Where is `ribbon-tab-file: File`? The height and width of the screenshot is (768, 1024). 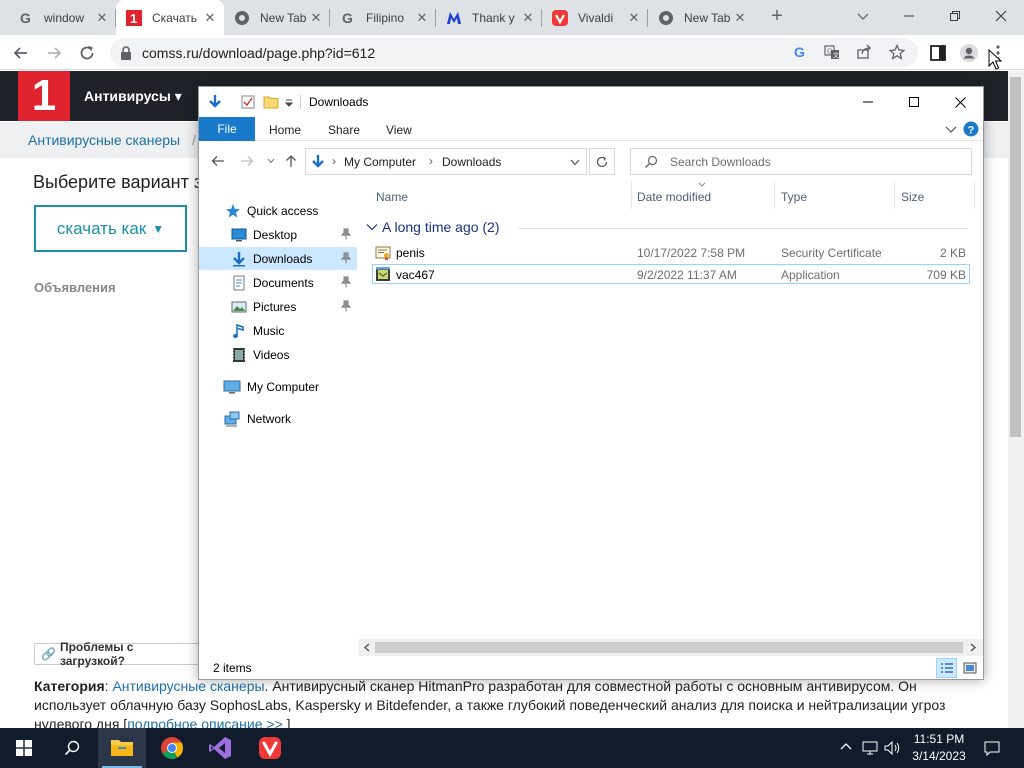 ribbon-tab-file: File is located at coordinates (227, 129).